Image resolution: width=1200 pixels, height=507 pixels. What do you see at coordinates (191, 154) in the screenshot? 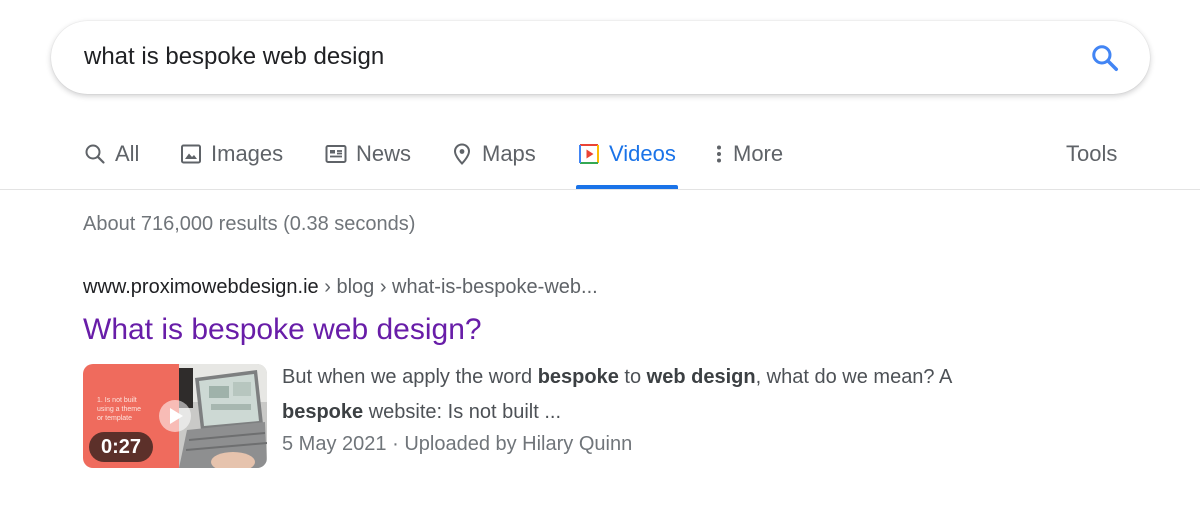
I see `image-icon` at bounding box center [191, 154].